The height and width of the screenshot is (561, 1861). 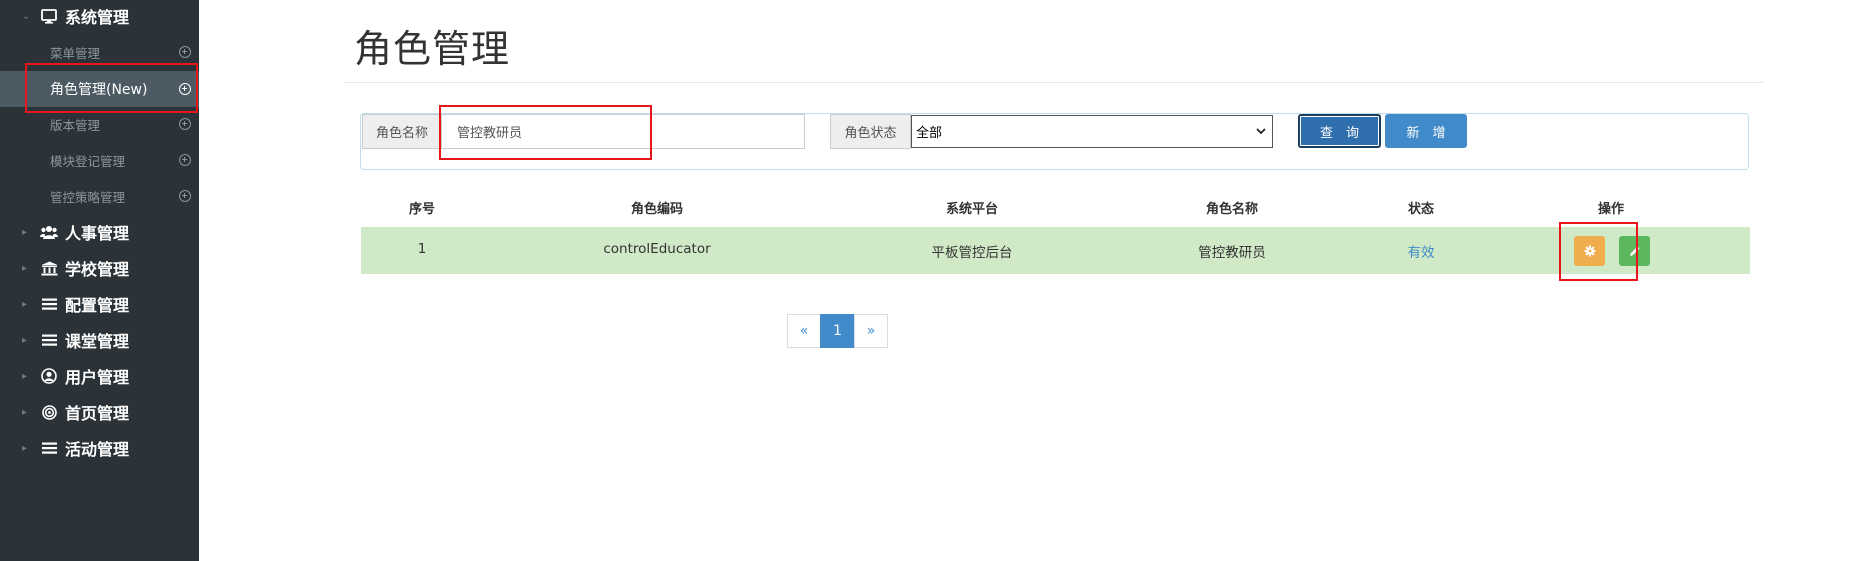 What do you see at coordinates (402, 131) in the screenshot?
I see `role-name-label: 角色名称` at bounding box center [402, 131].